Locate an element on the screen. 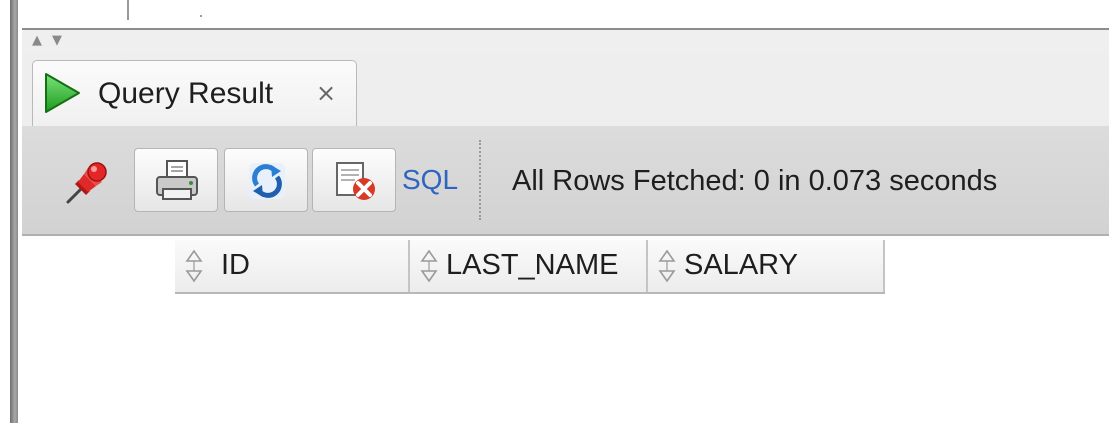 The image size is (1109, 423). window-left-edge is located at coordinates (11, 211).